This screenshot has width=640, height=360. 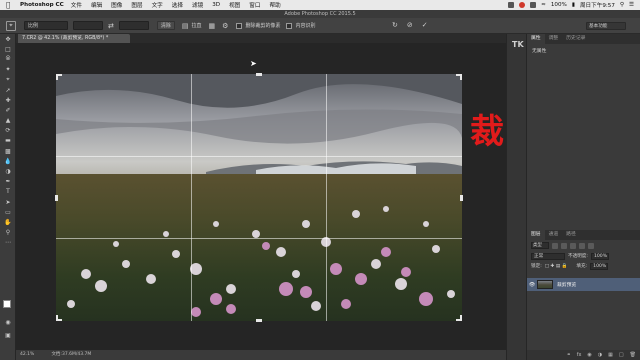 I want to click on menu-window: 窗口, so click(x=254, y=5).